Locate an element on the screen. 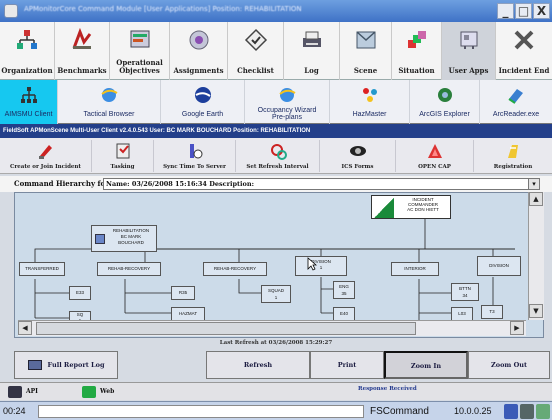 The height and width of the screenshot is (420, 552). scene-button: Scene is located at coordinates (366, 51).